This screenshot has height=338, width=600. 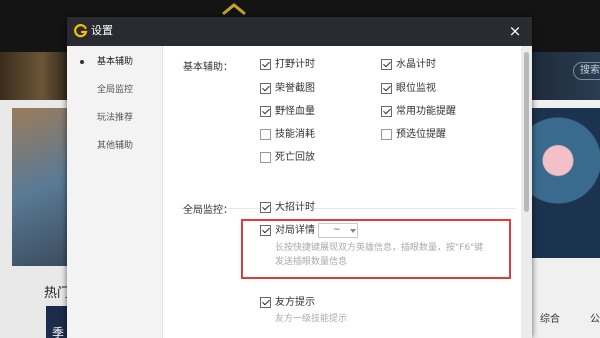 I want to click on close-button: ×, so click(x=515, y=31).